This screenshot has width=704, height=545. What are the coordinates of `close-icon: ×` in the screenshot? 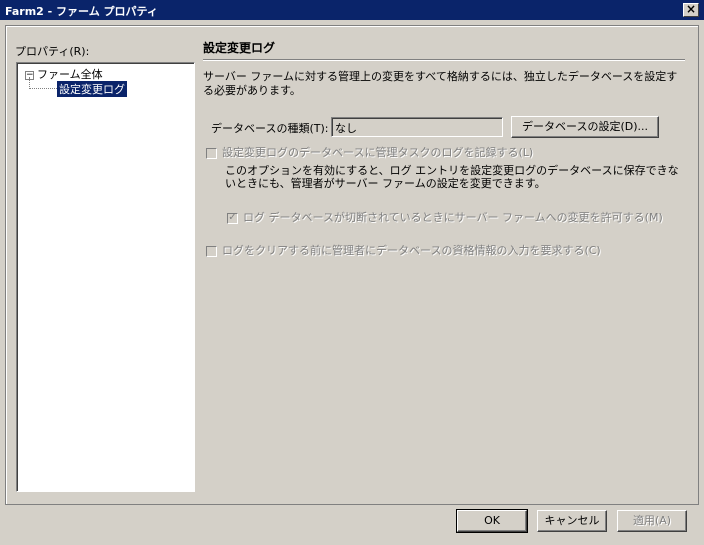 It's located at (691, 9).